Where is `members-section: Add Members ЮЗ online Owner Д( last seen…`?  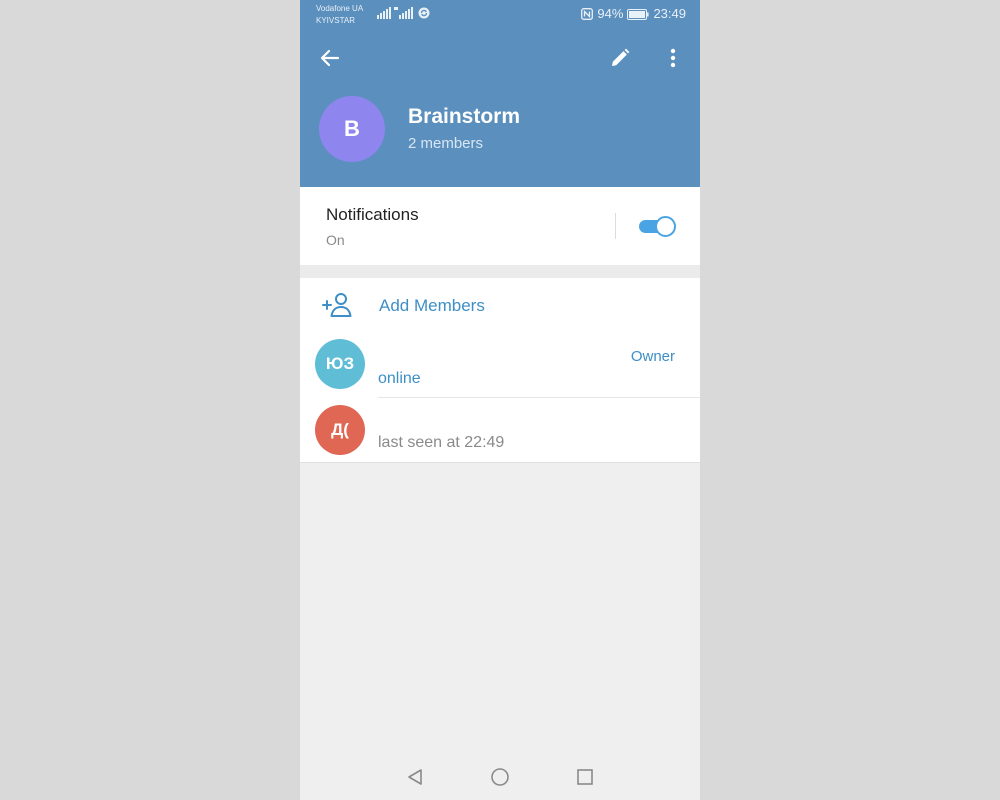
members-section: Add Members ЮЗ online Owner Д( last seen… is located at coordinates (500, 370).